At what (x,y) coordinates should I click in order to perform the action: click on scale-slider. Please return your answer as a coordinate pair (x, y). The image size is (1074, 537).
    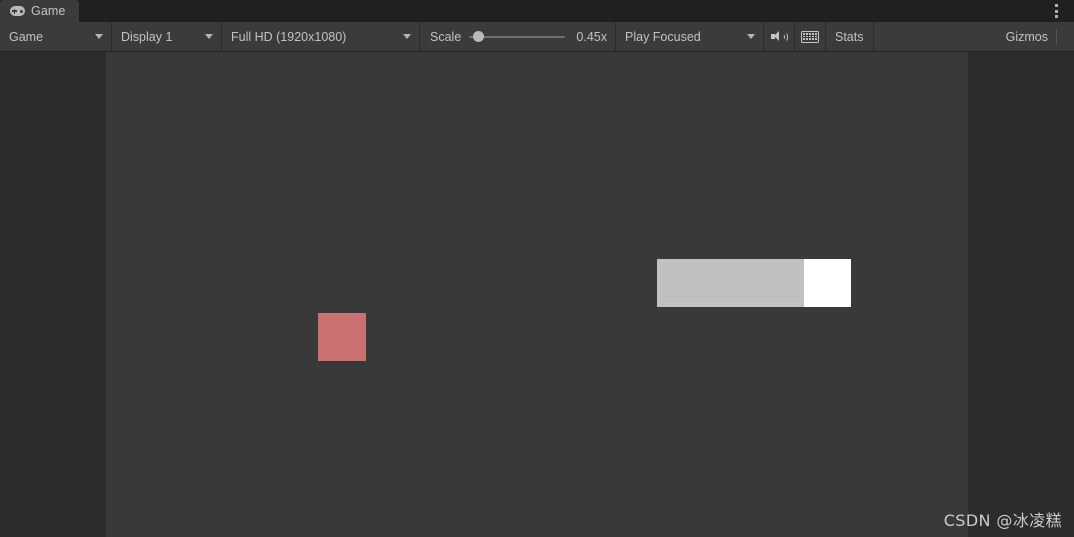
    Looking at the image, I should click on (517, 37).